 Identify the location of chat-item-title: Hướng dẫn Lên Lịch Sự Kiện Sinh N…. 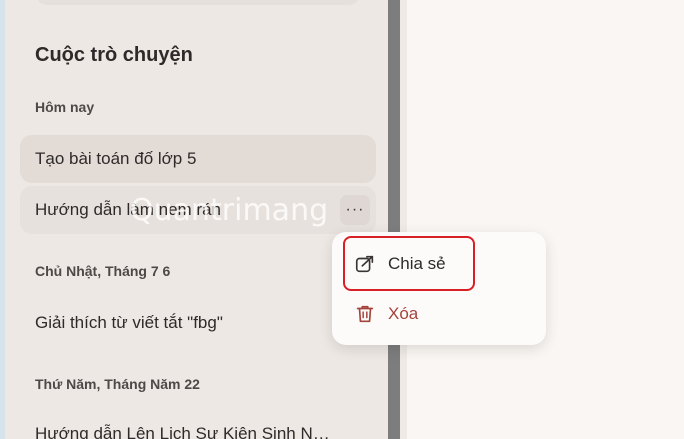
(182, 431).